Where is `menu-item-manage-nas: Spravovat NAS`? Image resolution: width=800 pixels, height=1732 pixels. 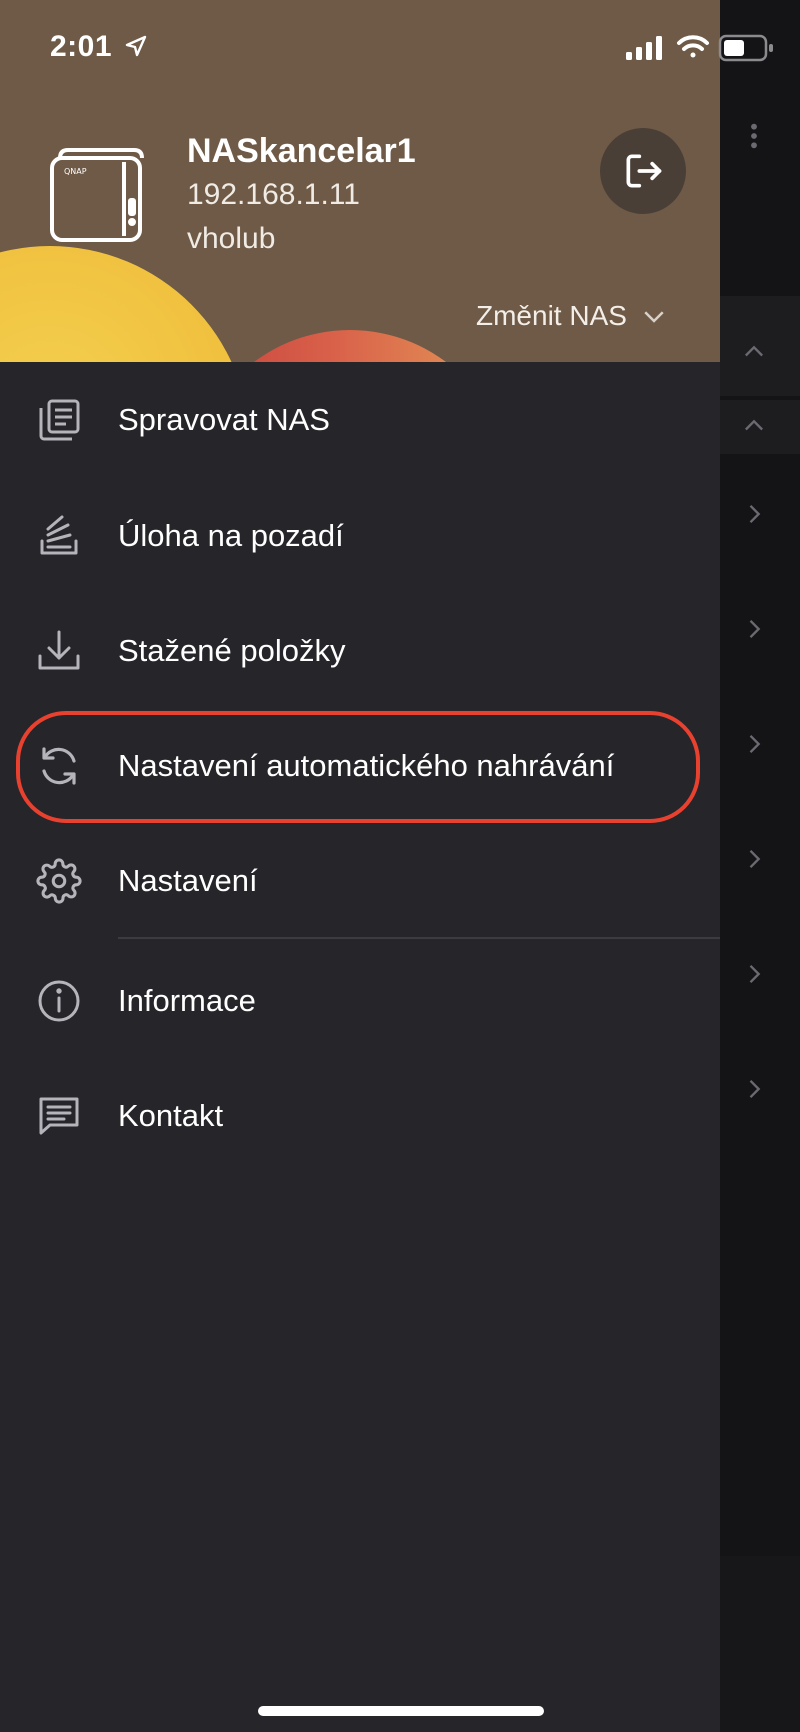 menu-item-manage-nas: Spravovat NAS is located at coordinates (360, 420).